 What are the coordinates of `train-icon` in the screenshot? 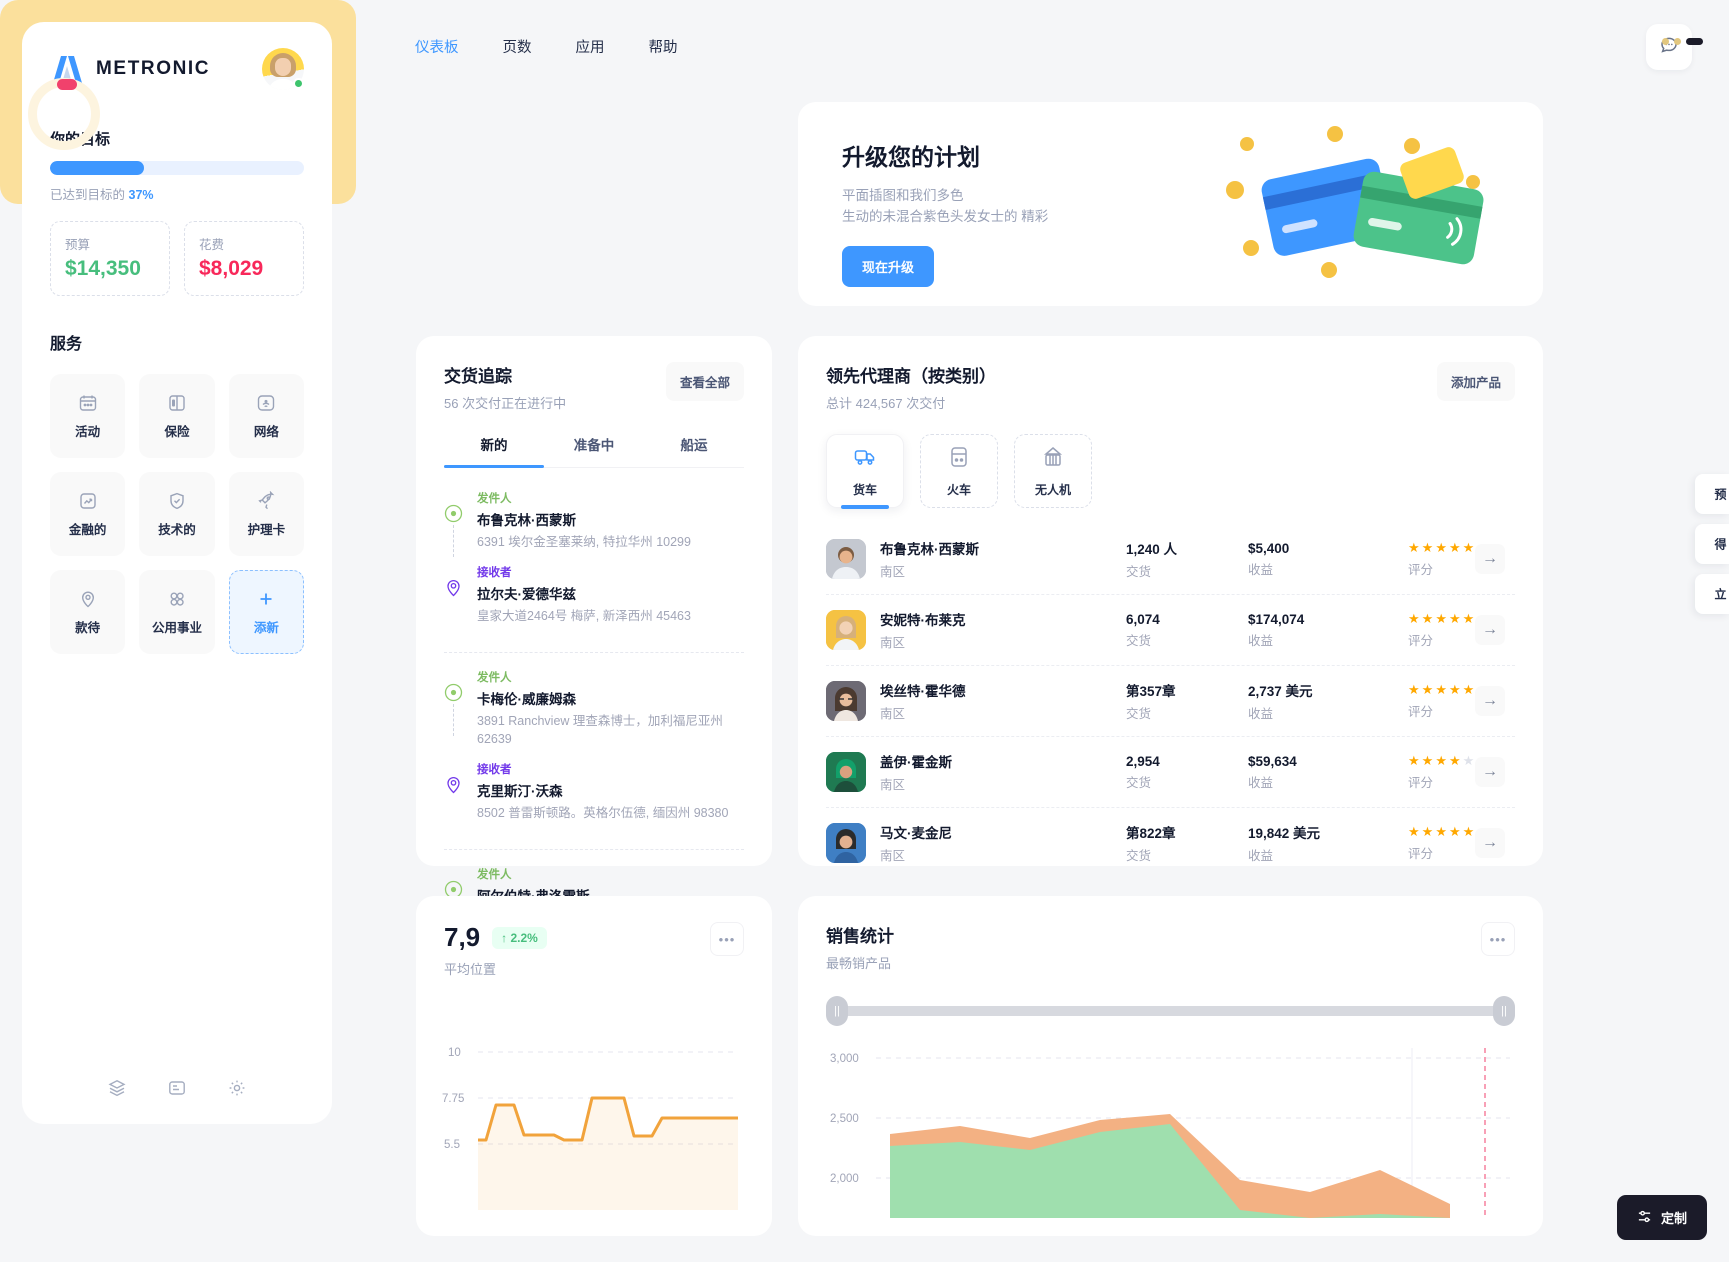 It's located at (959, 459).